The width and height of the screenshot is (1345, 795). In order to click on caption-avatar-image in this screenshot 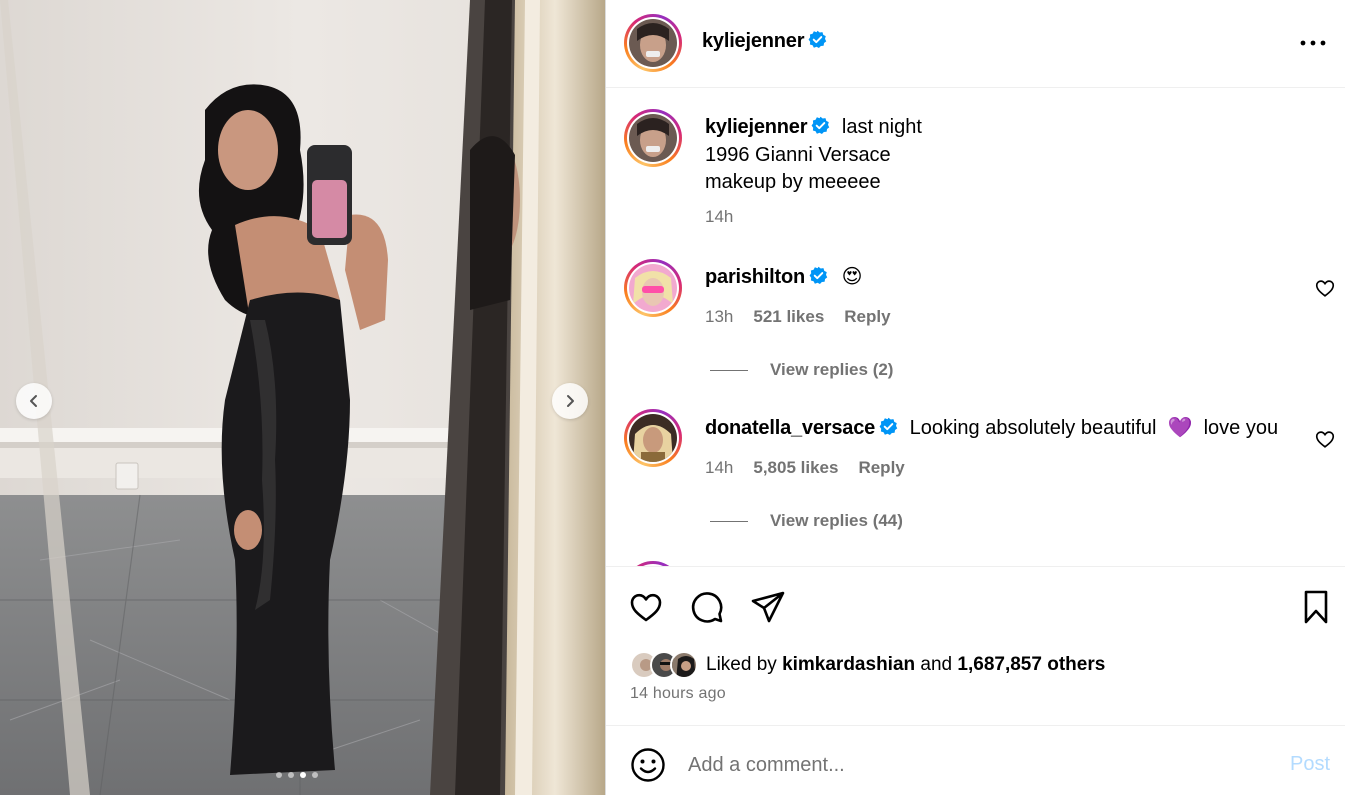, I will do `click(653, 138)`.